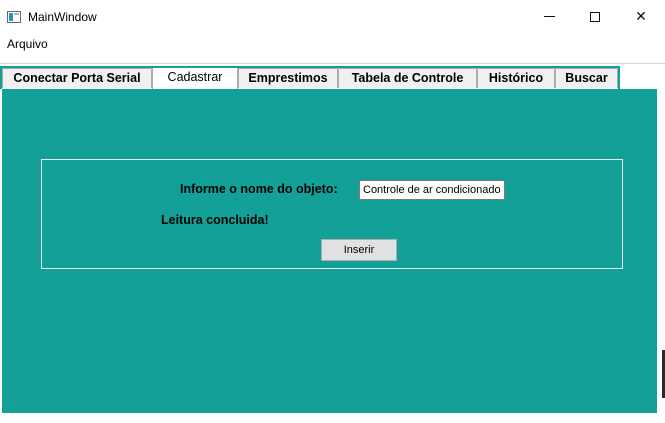 The image size is (665, 423). I want to click on close-button: ✕, so click(641, 16).